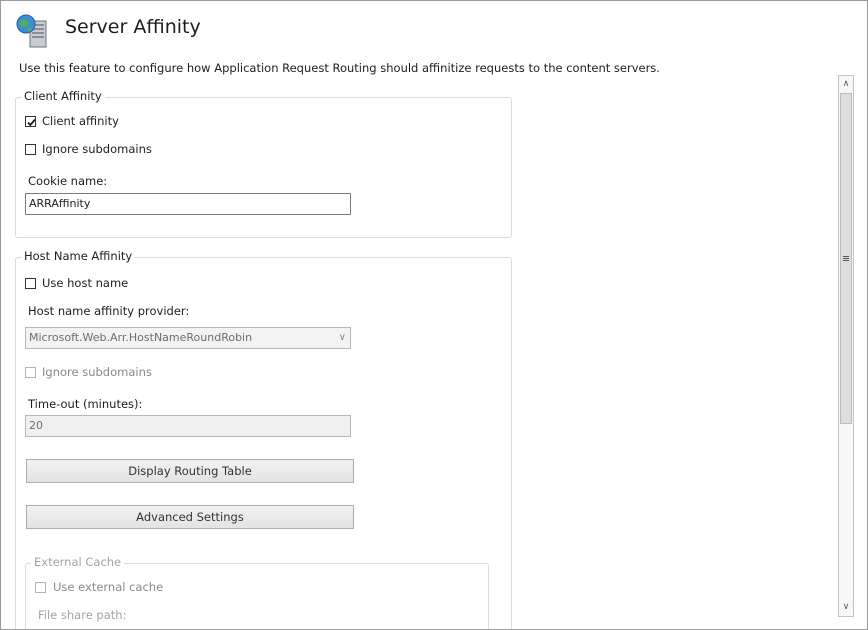 This screenshot has height=630, width=868. What do you see at coordinates (78, 256) in the screenshot?
I see `host-name-affinity-legend: Host Name Affinity` at bounding box center [78, 256].